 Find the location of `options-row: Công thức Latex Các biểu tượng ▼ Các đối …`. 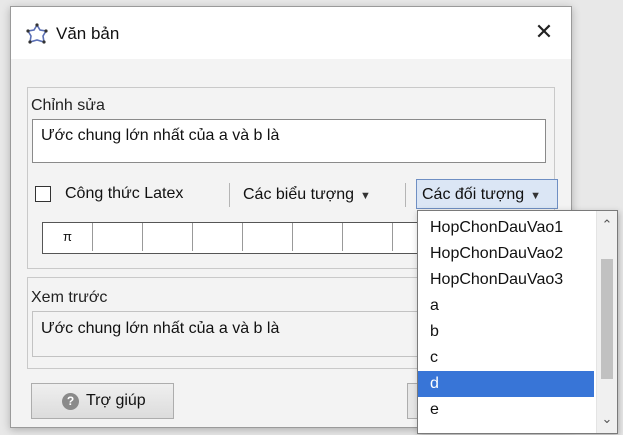

options-row: Công thức Latex Các biểu tượng ▼ Các đối … is located at coordinates (297, 194).